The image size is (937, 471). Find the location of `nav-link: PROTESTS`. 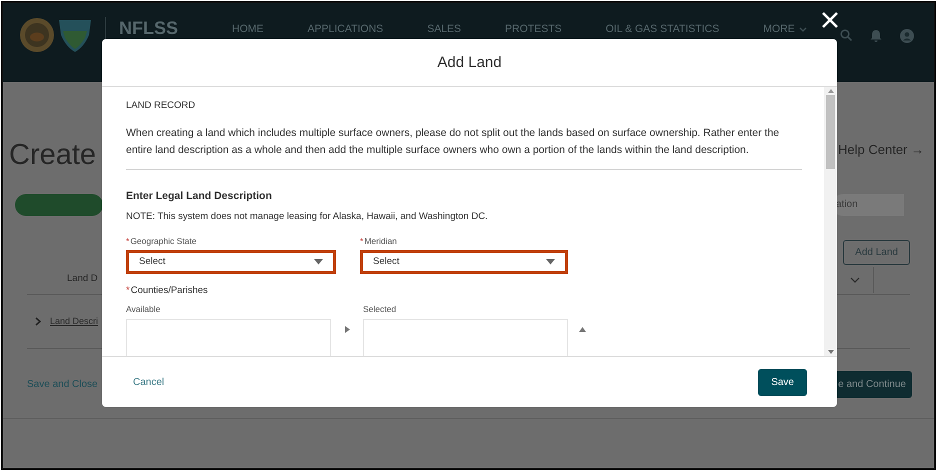

nav-link: PROTESTS is located at coordinates (533, 29).